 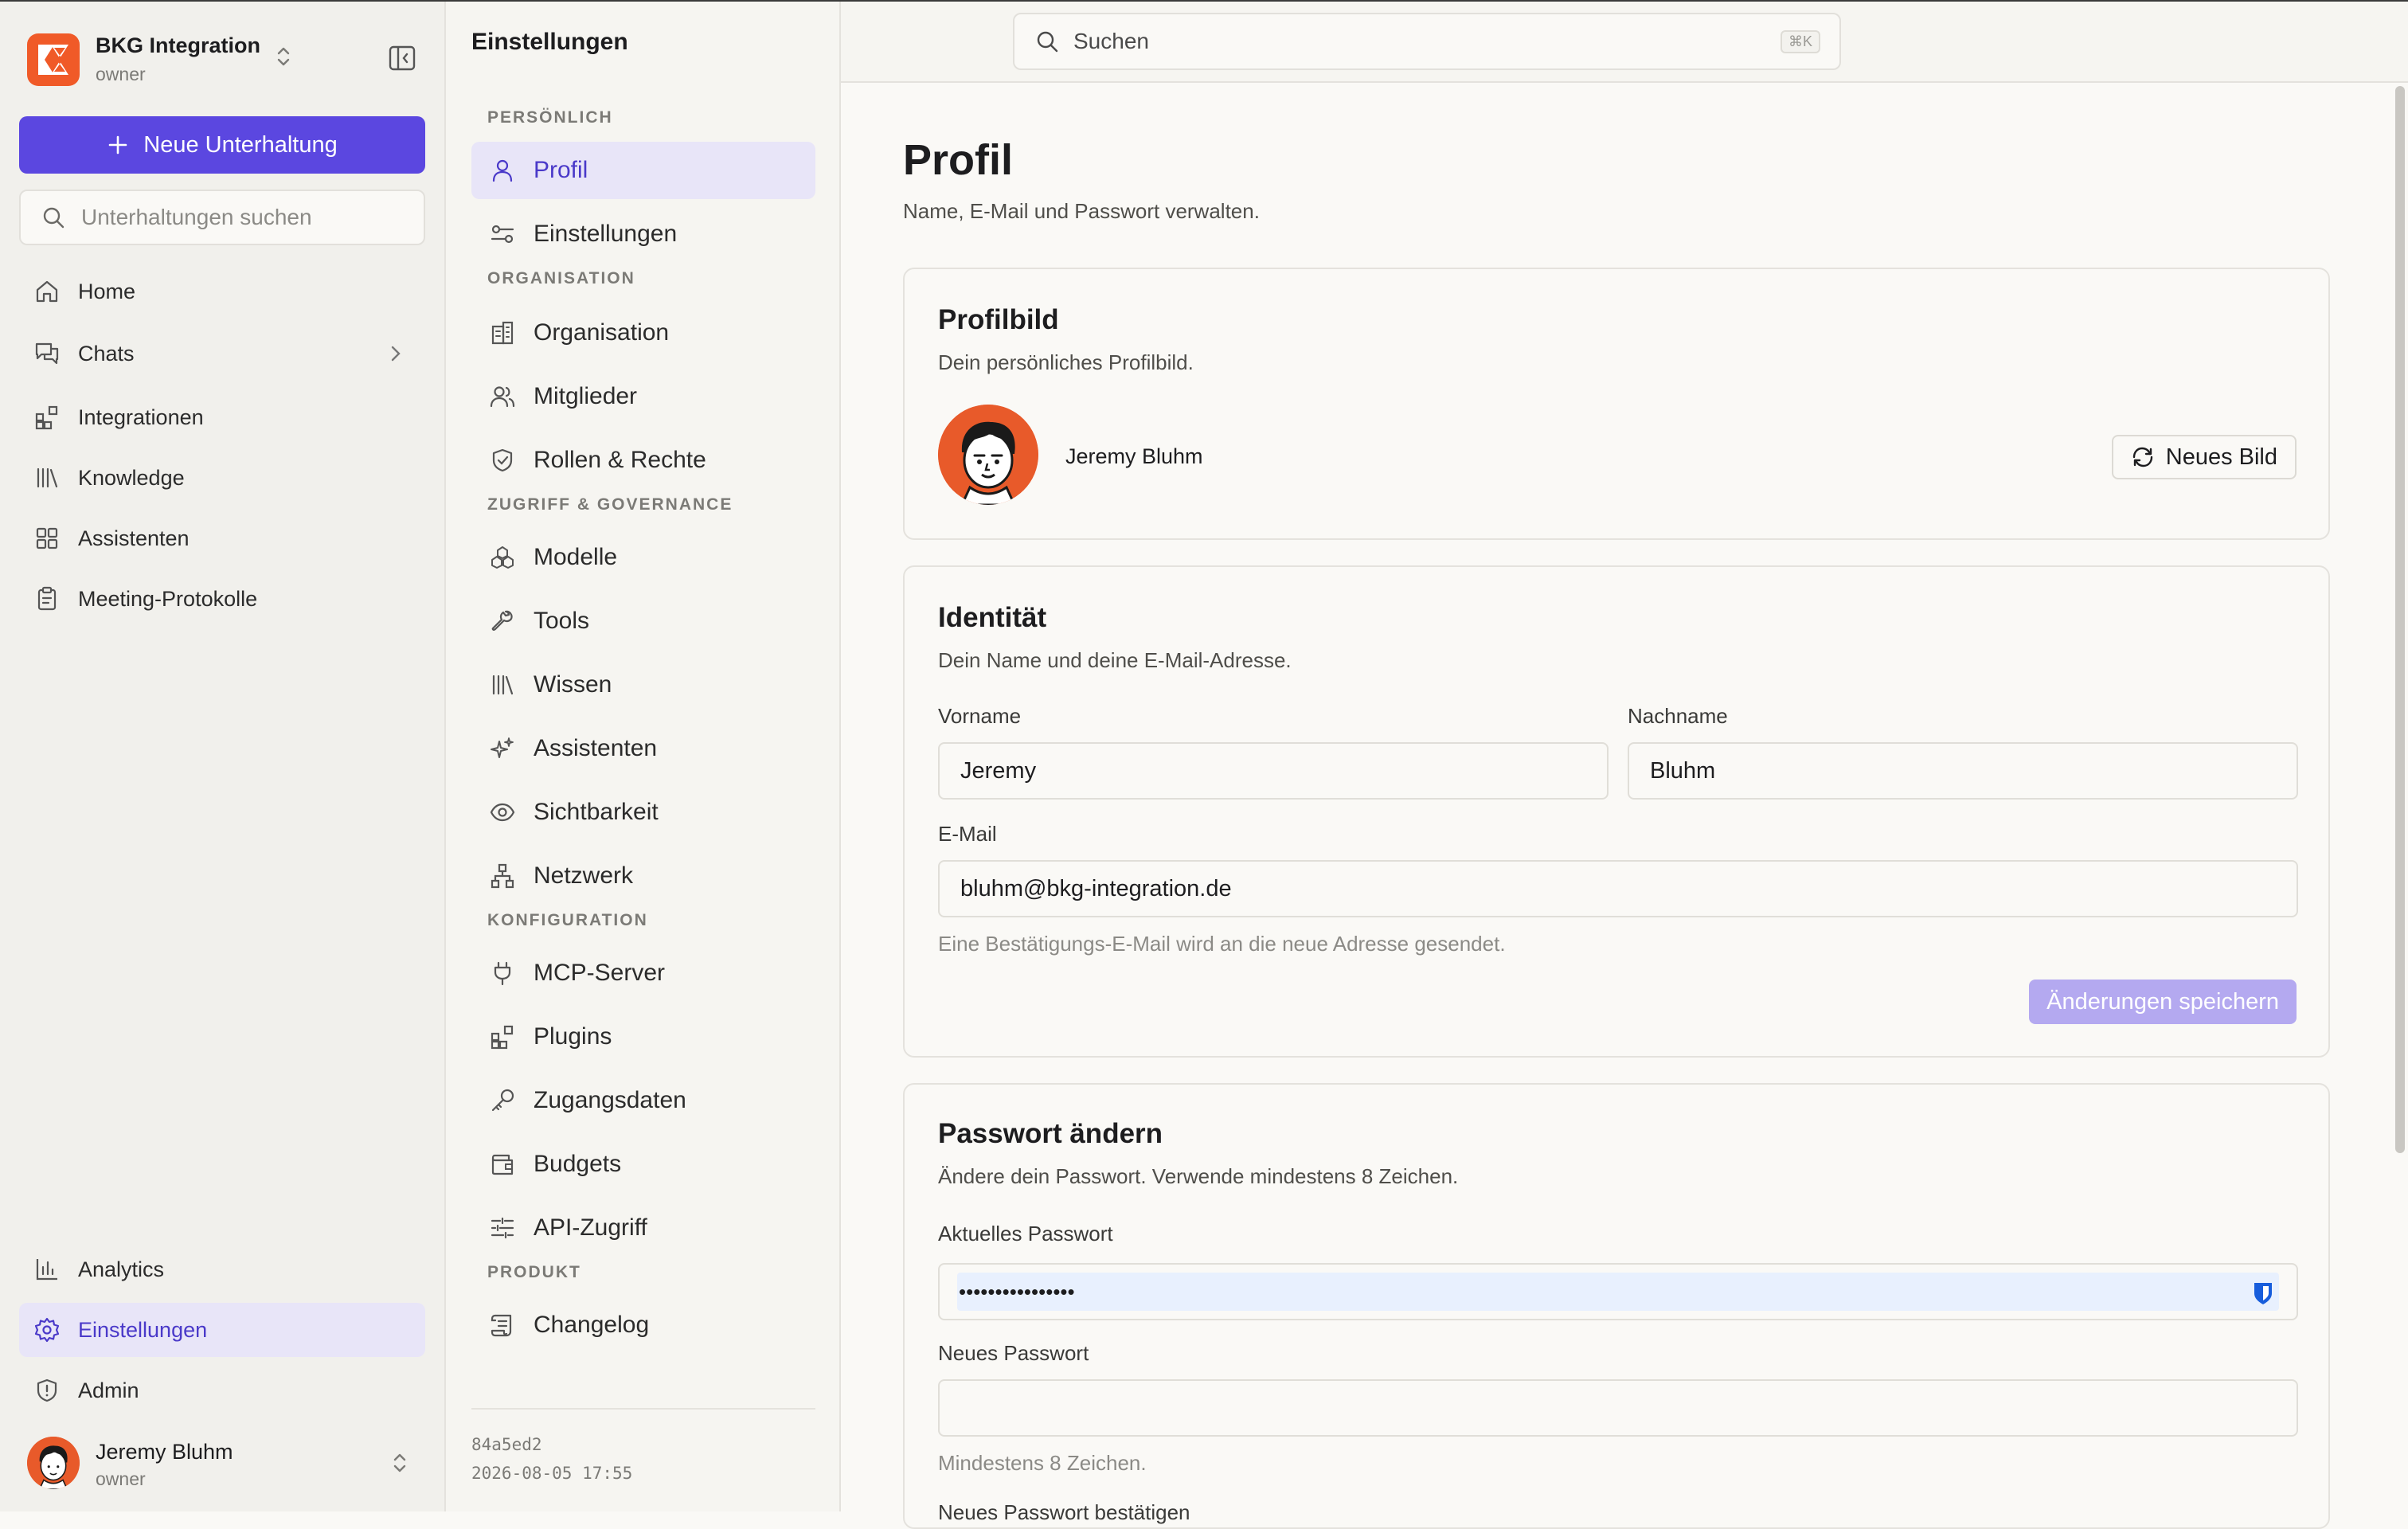 What do you see at coordinates (643, 396) in the screenshot?
I see `settings-item-members: Mitglieder` at bounding box center [643, 396].